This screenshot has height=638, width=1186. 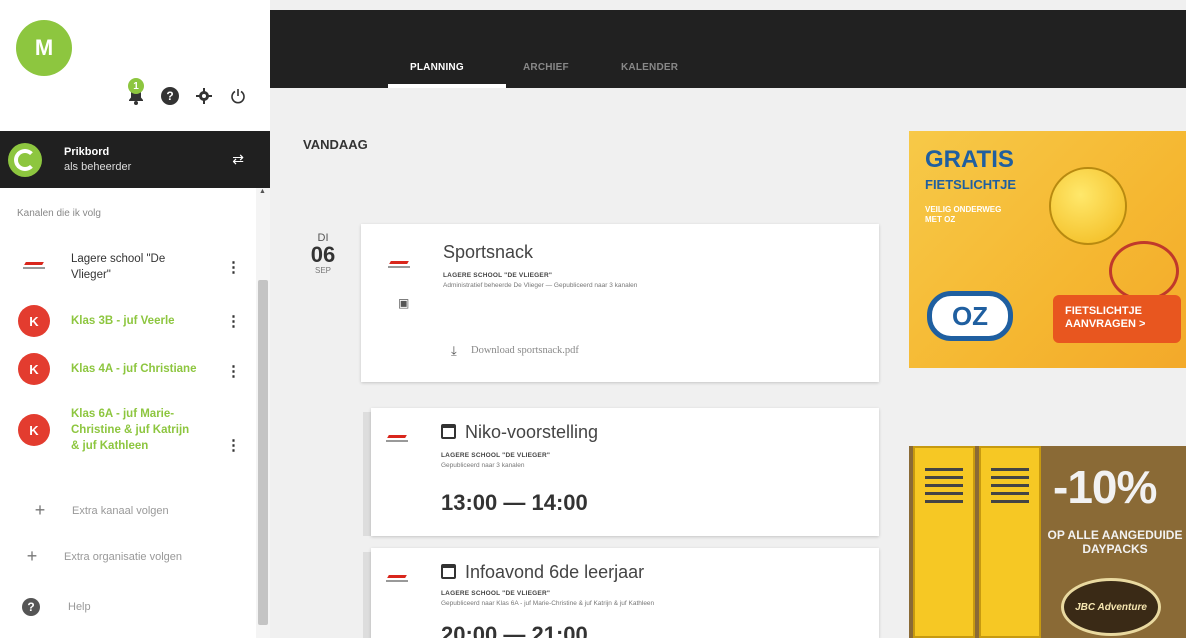 What do you see at coordinates (170, 96) in the screenshot?
I see `help-circle-icon: ?` at bounding box center [170, 96].